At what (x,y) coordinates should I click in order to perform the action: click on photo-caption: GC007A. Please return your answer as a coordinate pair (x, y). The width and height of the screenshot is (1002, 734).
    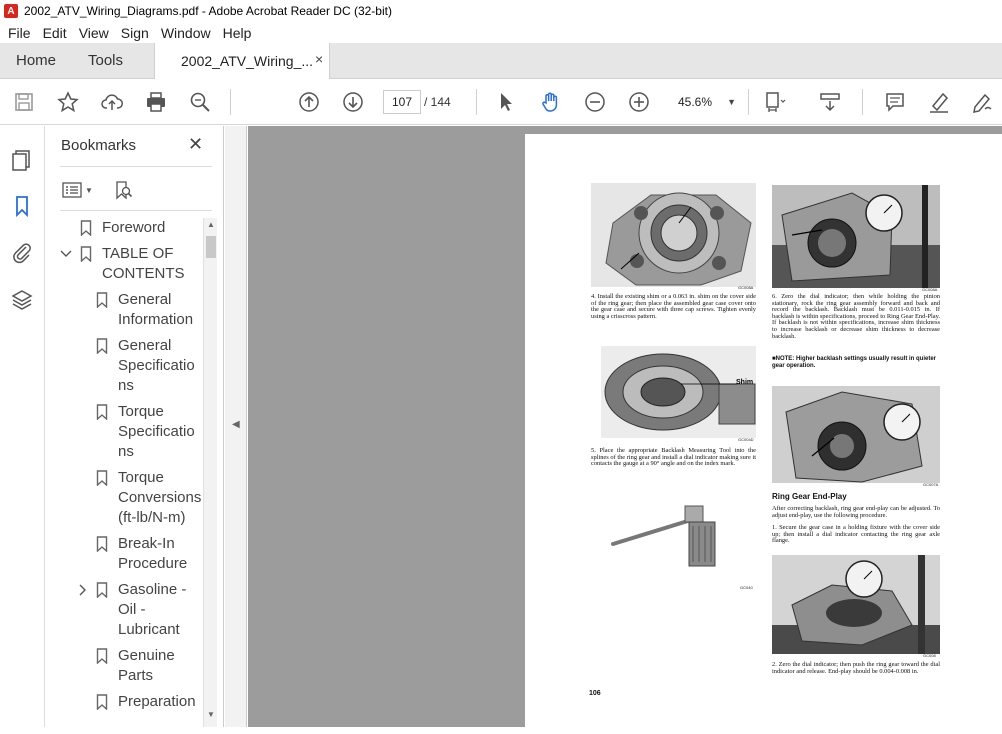
    Looking at the image, I should click on (931, 484).